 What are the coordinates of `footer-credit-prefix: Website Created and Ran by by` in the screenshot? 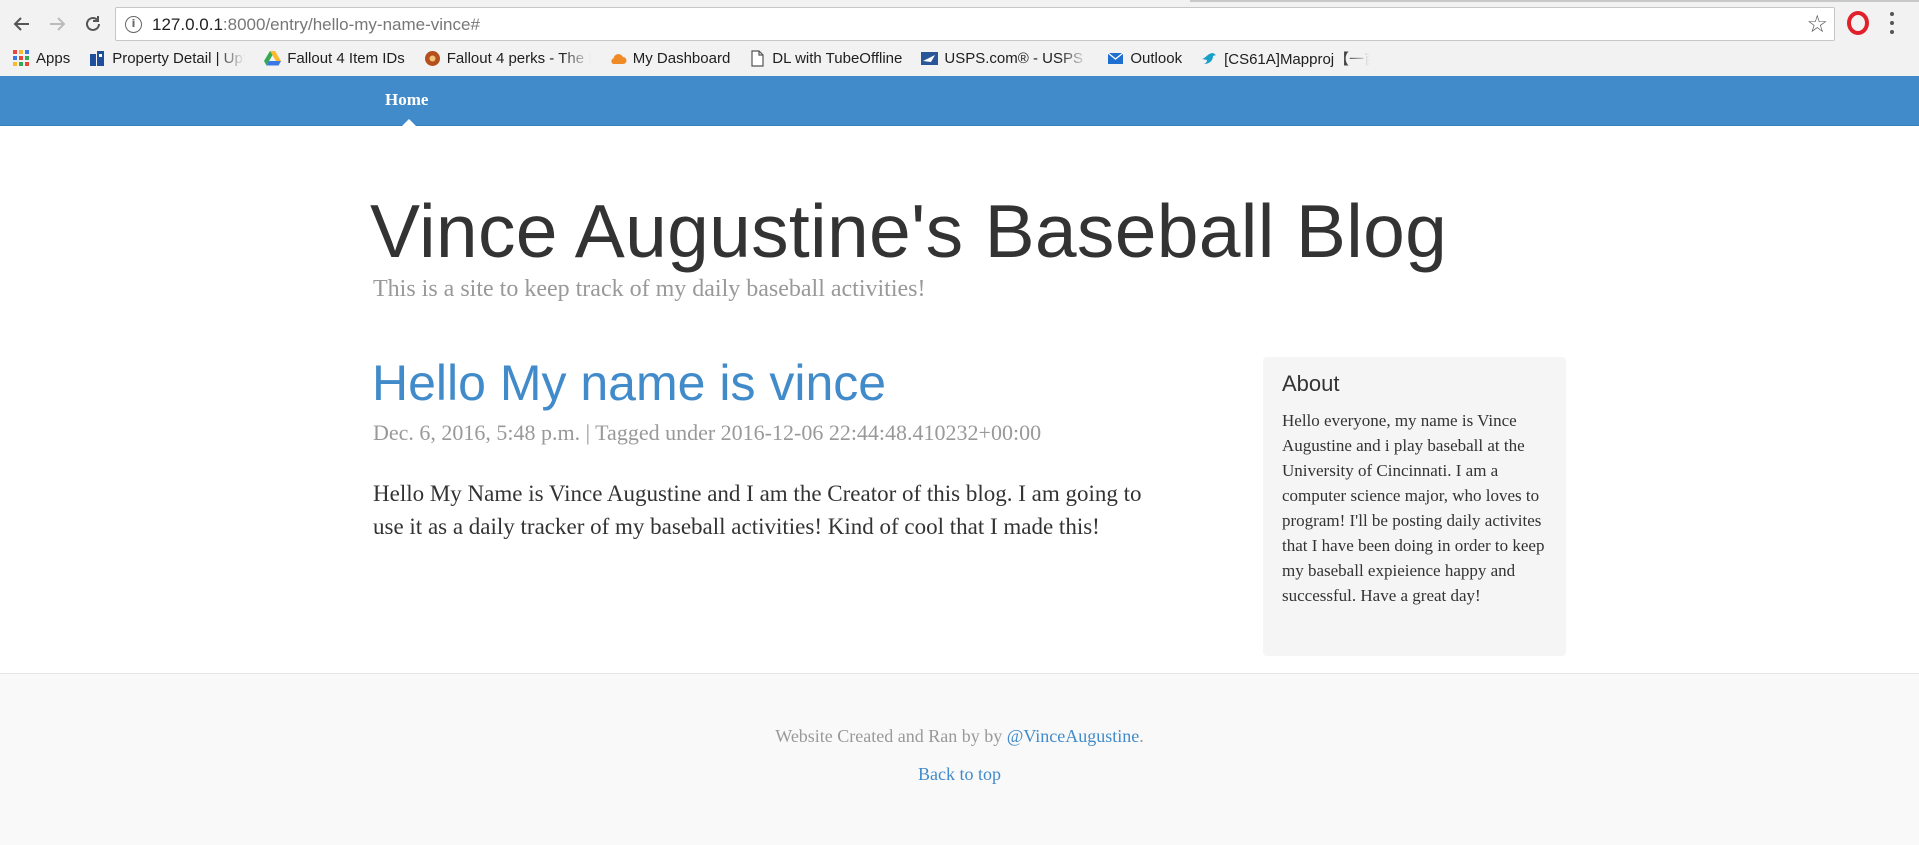 It's located at (891, 736).